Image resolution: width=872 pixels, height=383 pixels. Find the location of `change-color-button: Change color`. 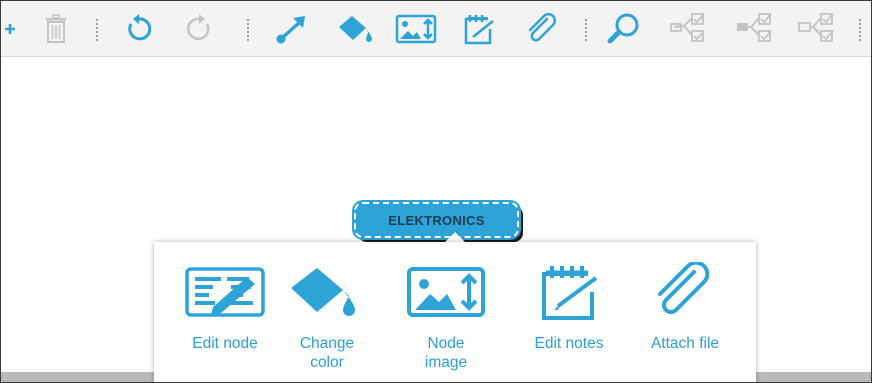

change-color-button: Change color is located at coordinates (327, 317).